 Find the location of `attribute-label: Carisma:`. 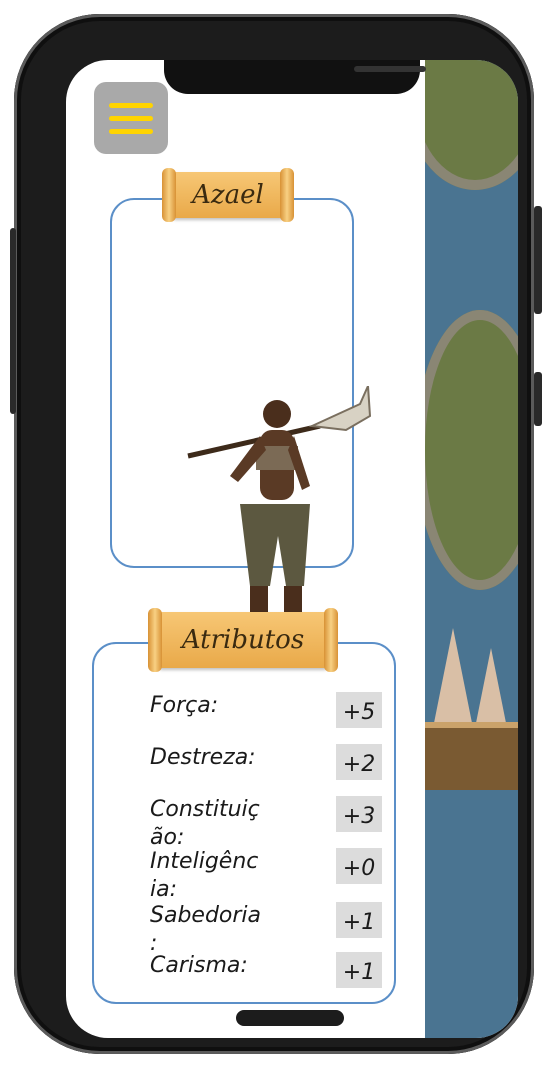

attribute-label: Carisma: is located at coordinates (199, 965).